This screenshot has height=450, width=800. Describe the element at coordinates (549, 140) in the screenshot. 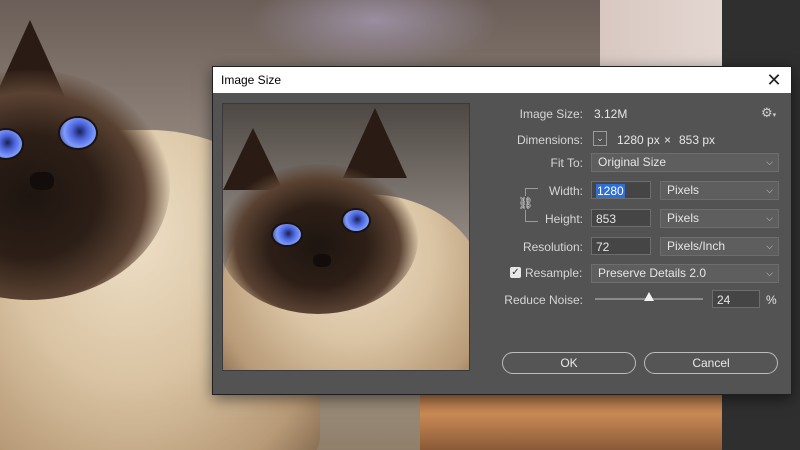

I see `dimensions-label: Dimensions:` at that location.